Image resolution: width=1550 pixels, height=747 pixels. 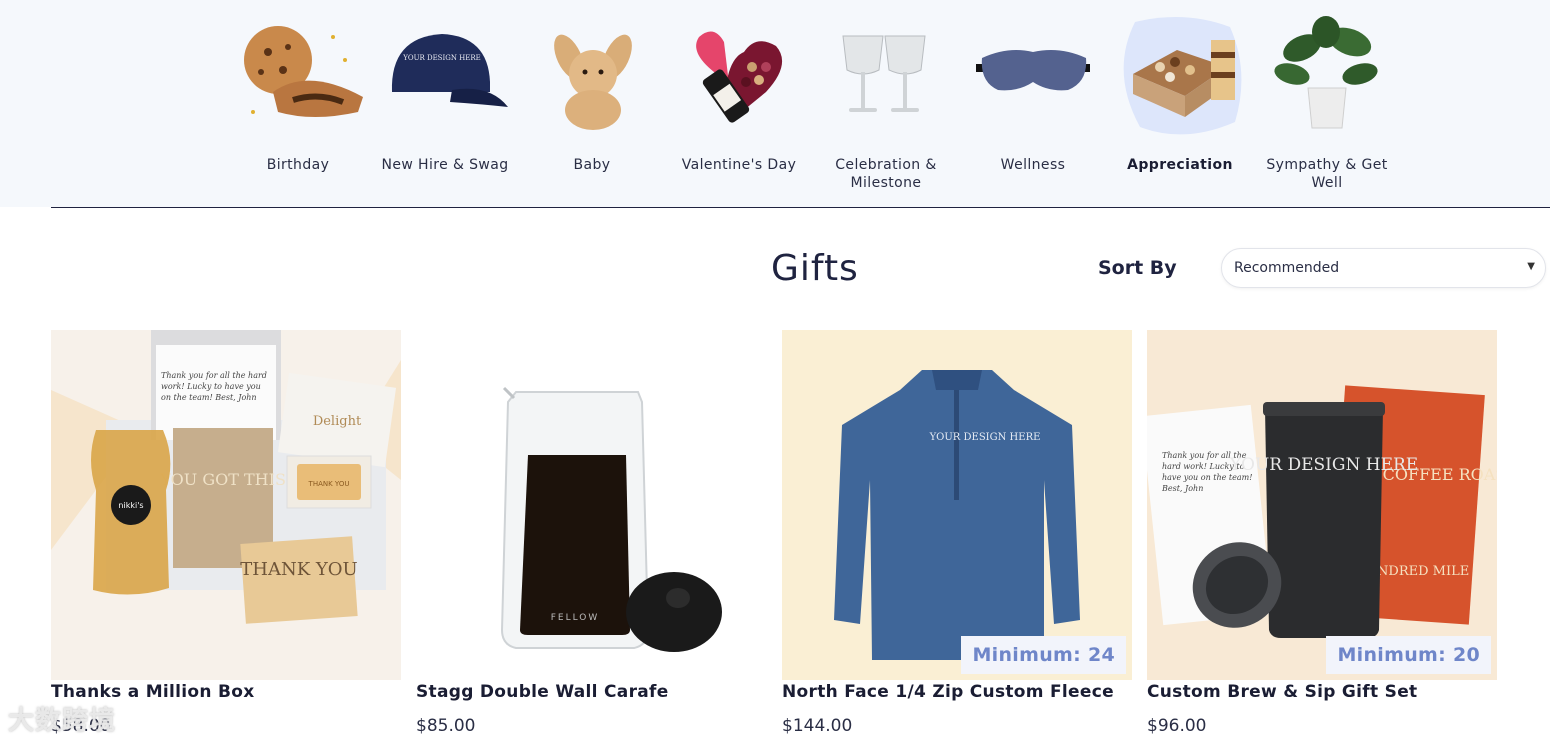 I want to click on sort-value: Recommended, so click(x=1287, y=268).